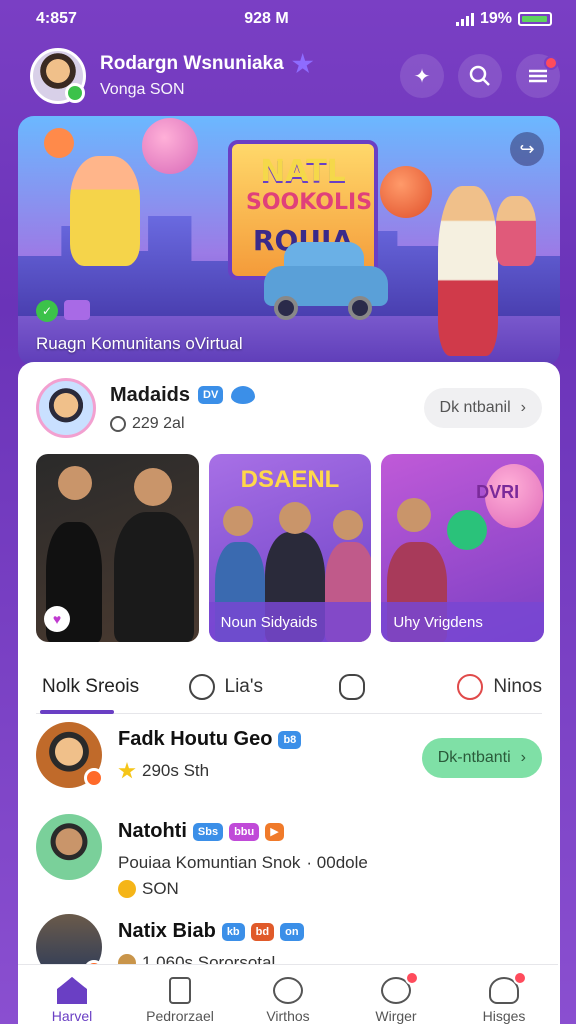  I want to click on featured-badge: DV, so click(211, 395).